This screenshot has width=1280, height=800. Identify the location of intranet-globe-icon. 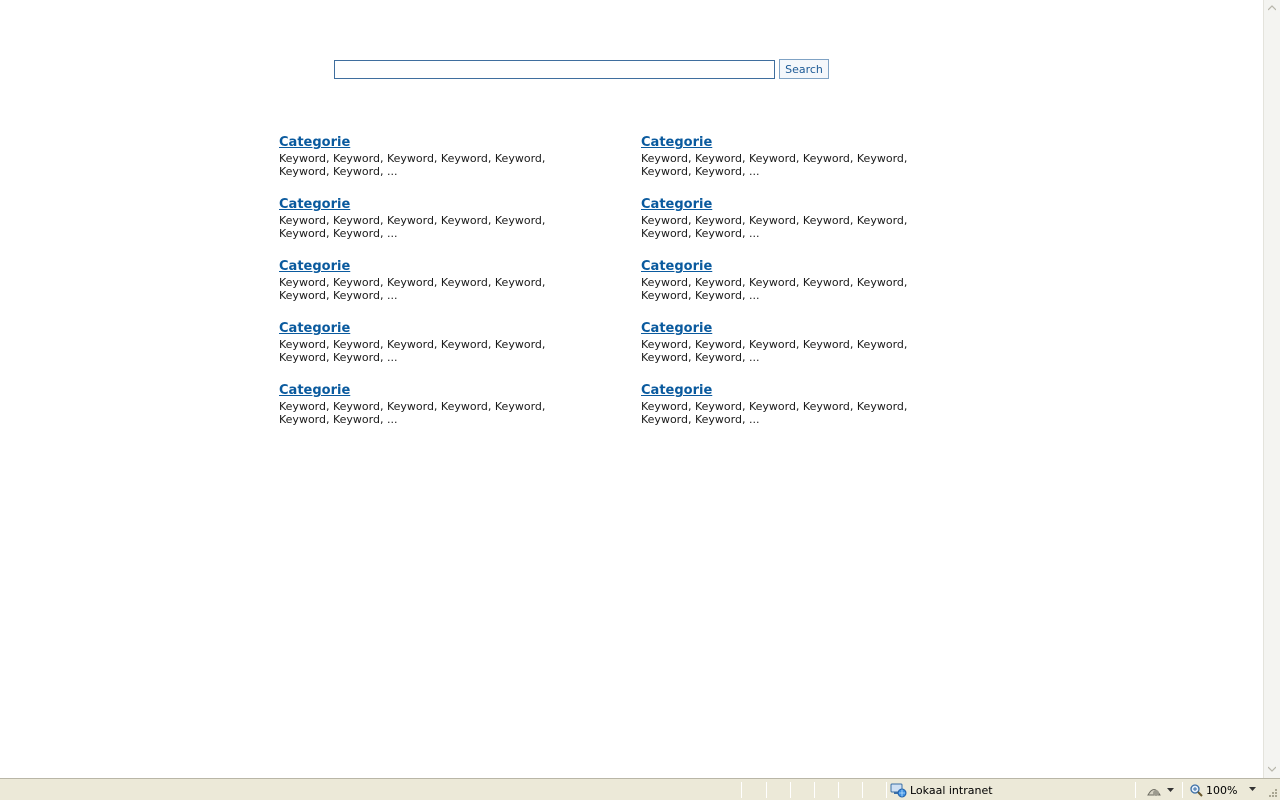
(898, 790).